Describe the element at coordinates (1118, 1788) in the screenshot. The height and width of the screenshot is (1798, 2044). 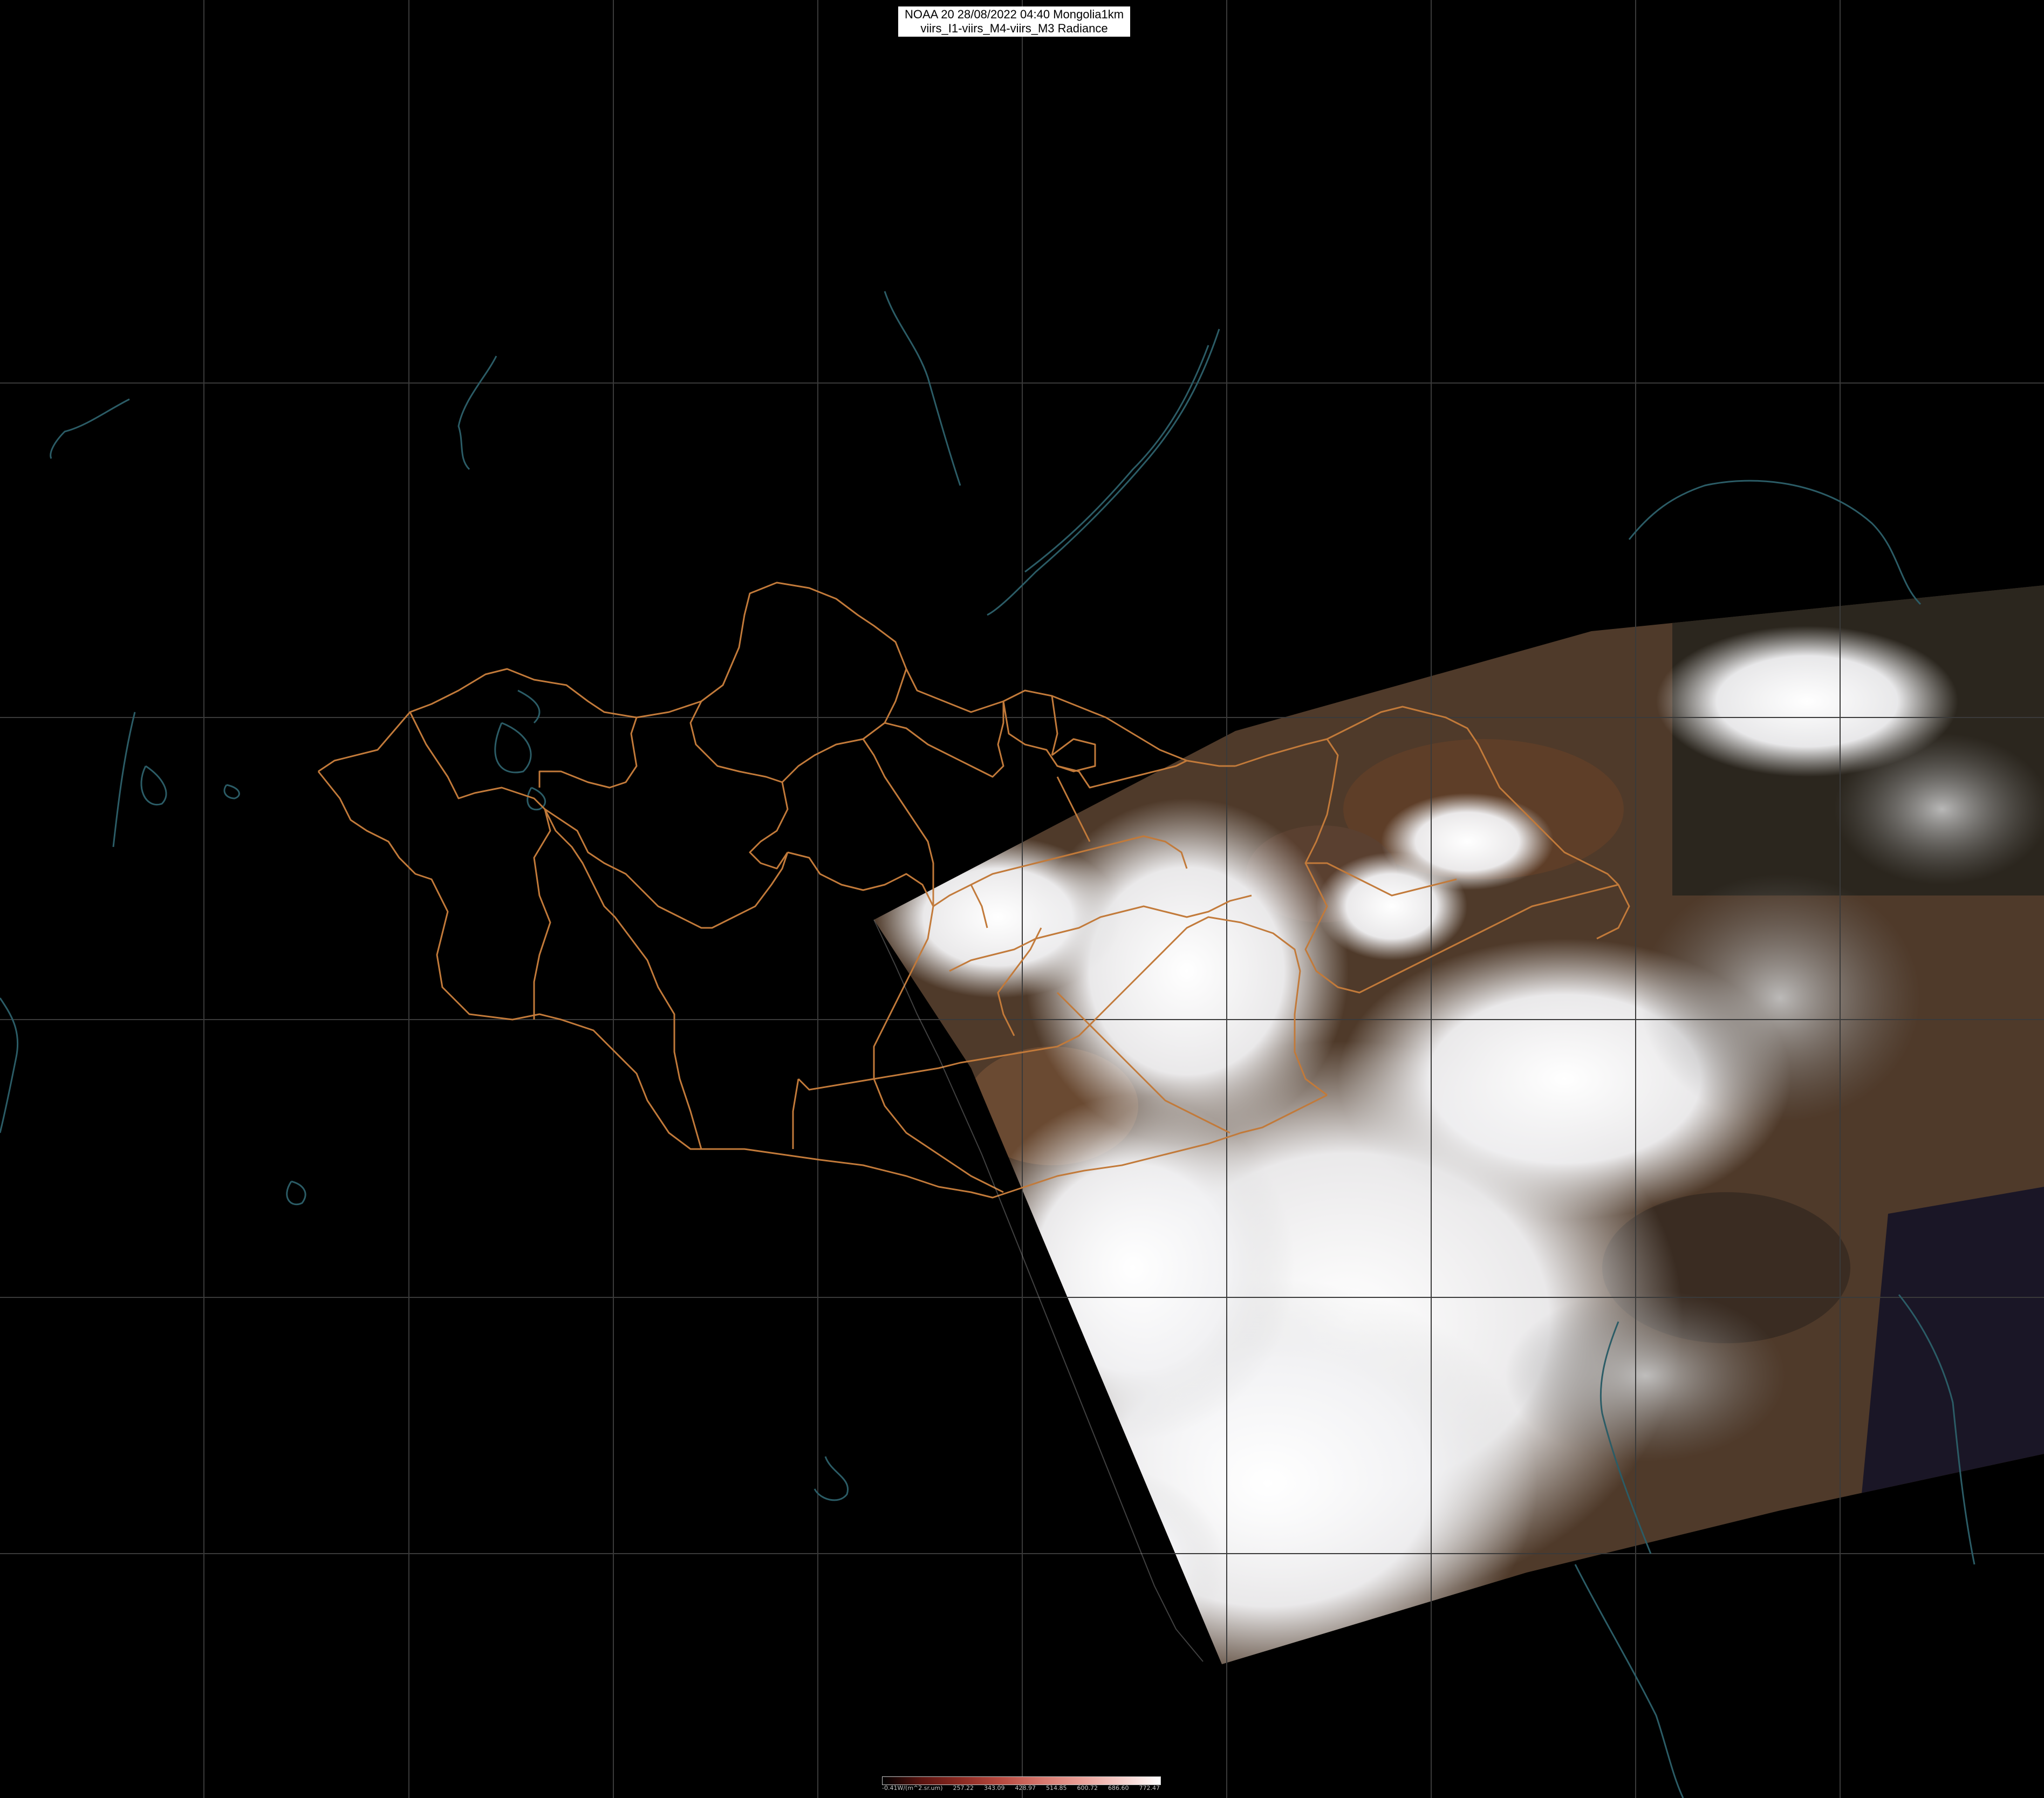
I see `colorbar-tick-label: 686.60` at that location.